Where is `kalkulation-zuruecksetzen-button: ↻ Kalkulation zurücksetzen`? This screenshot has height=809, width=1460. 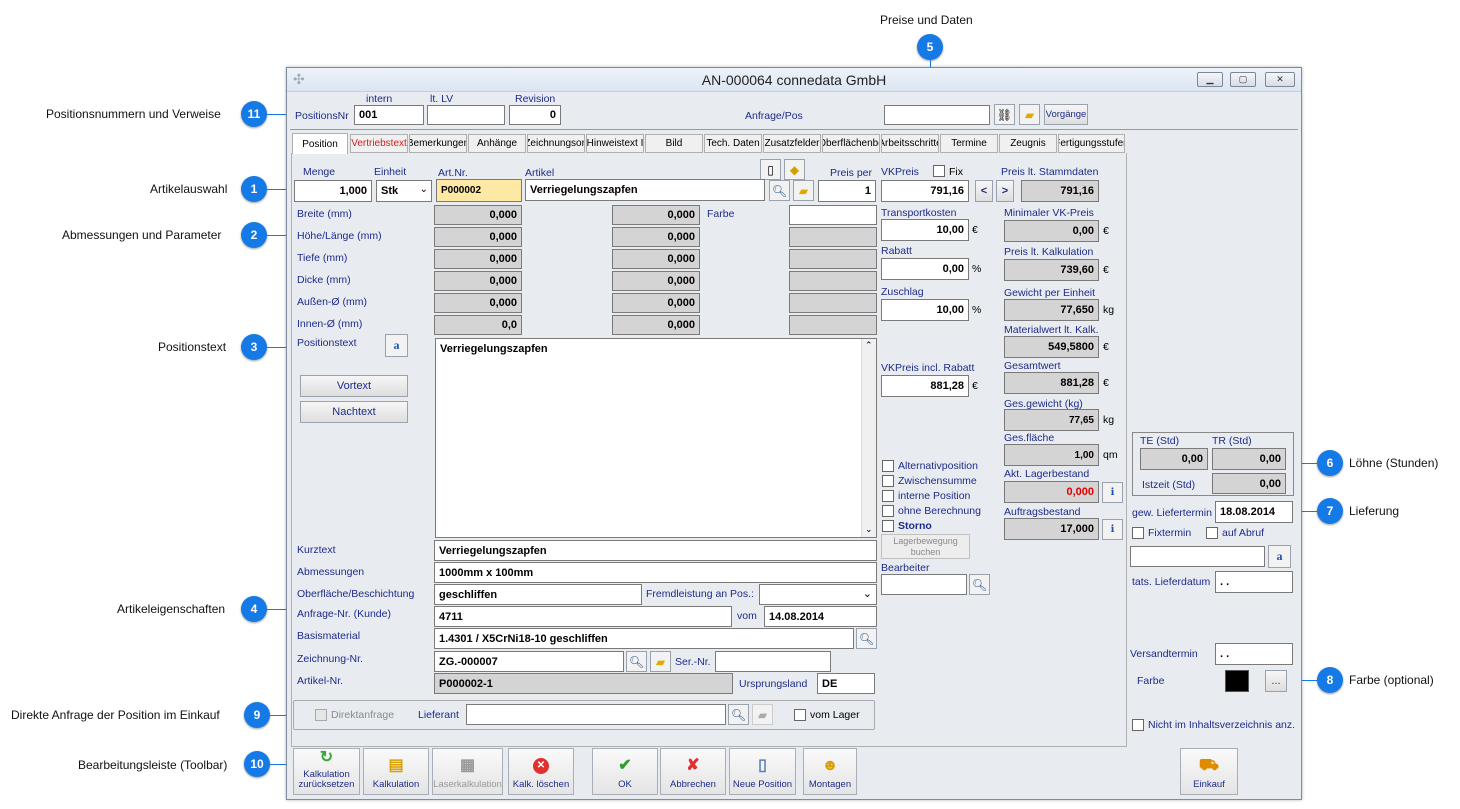 kalkulation-zuruecksetzen-button: ↻ Kalkulation zurücksetzen is located at coordinates (326, 771).